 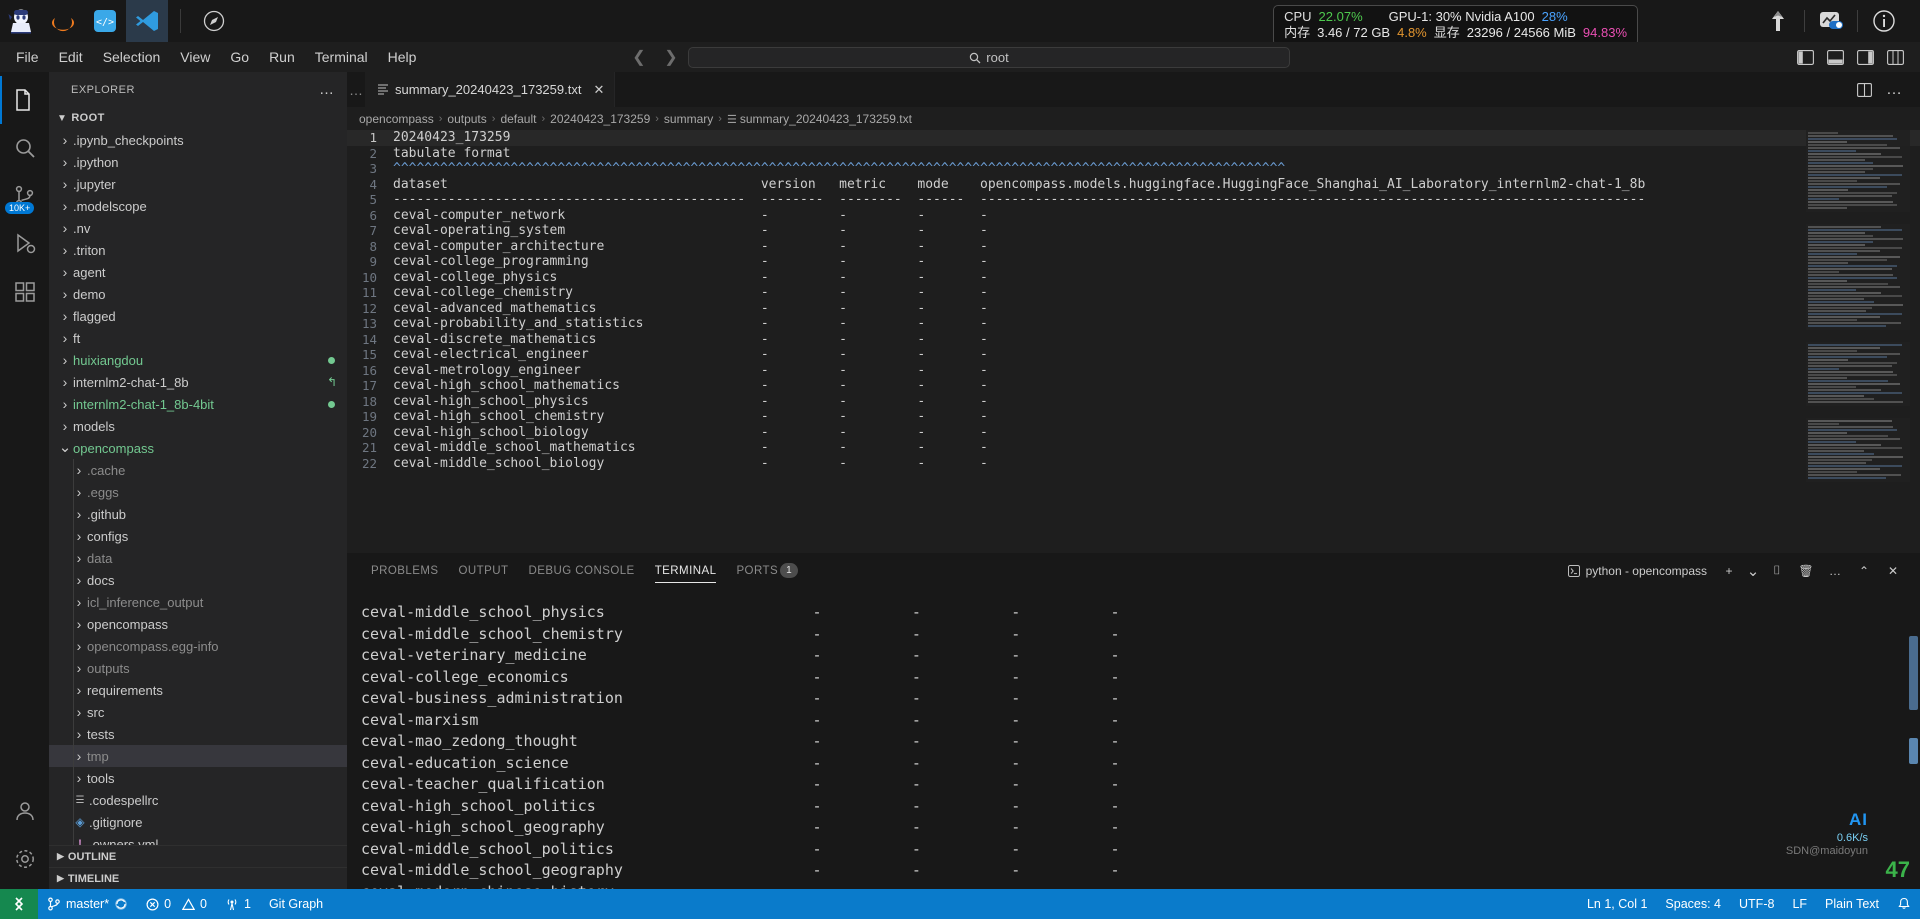 I want to click on tree-folder-item: › requirements, so click(x=198, y=690).